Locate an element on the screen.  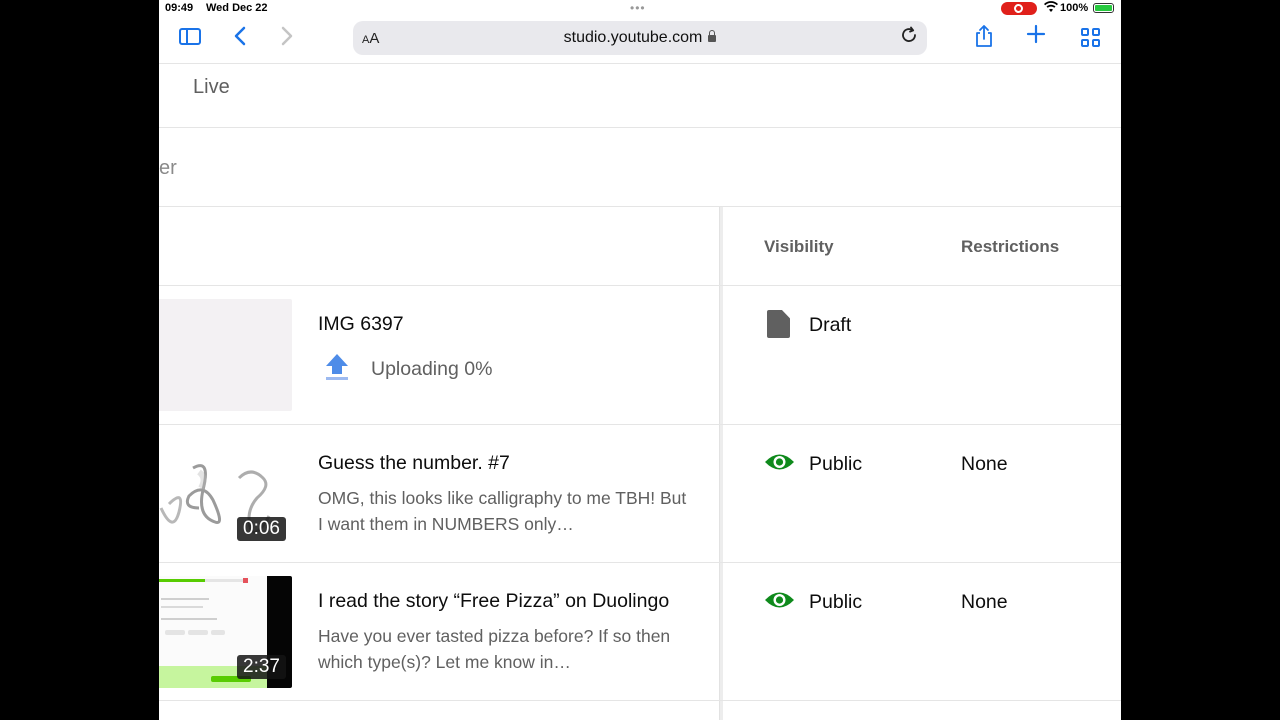
upload-status-text: Uploading 0% is located at coordinates (432, 369).